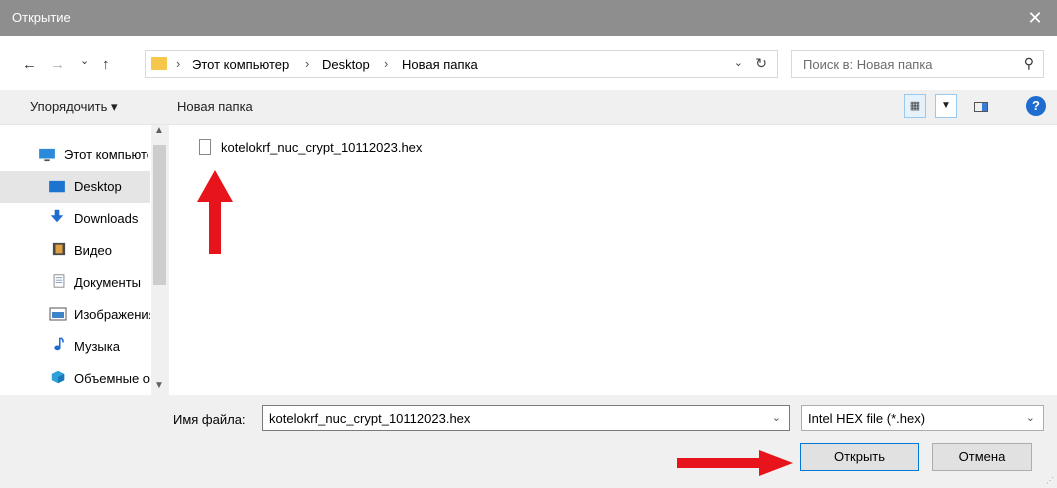  What do you see at coordinates (57, 216) in the screenshot?
I see `download-icon` at bounding box center [57, 216].